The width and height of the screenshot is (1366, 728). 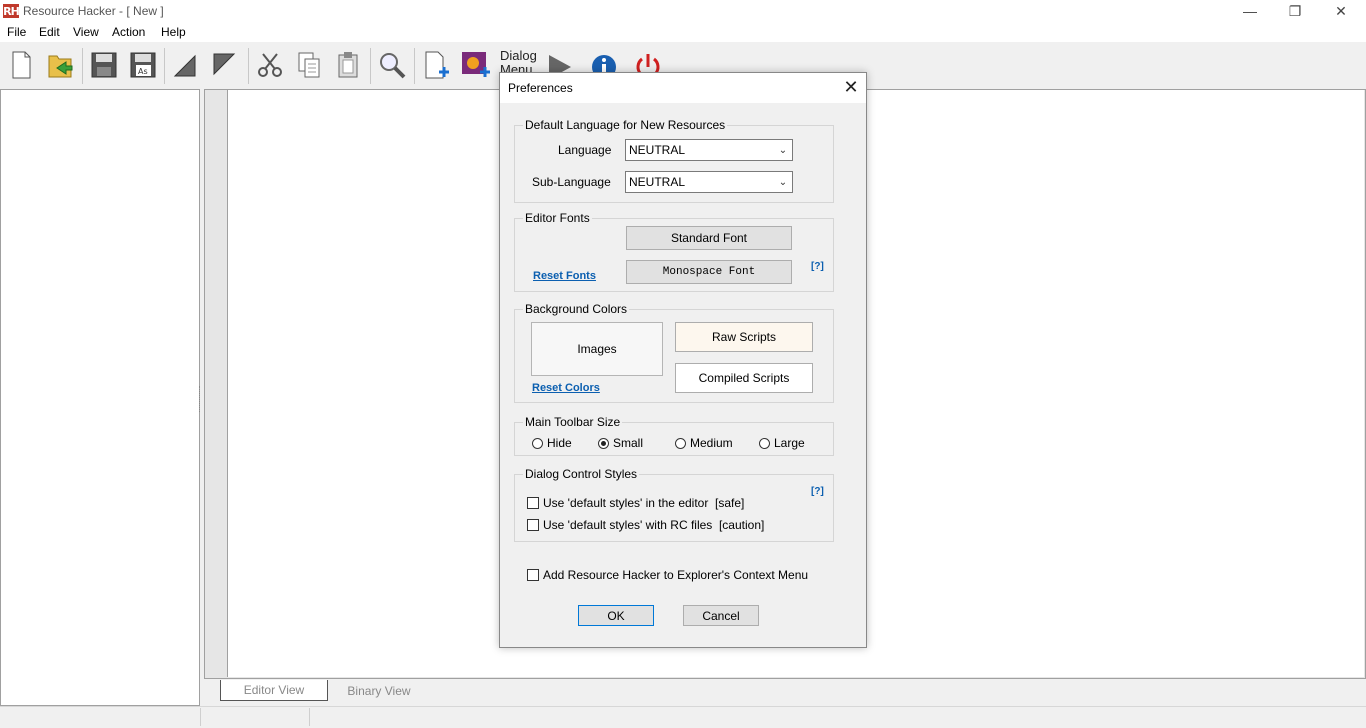 I want to click on radio-hide-label: Hide, so click(x=559, y=443).